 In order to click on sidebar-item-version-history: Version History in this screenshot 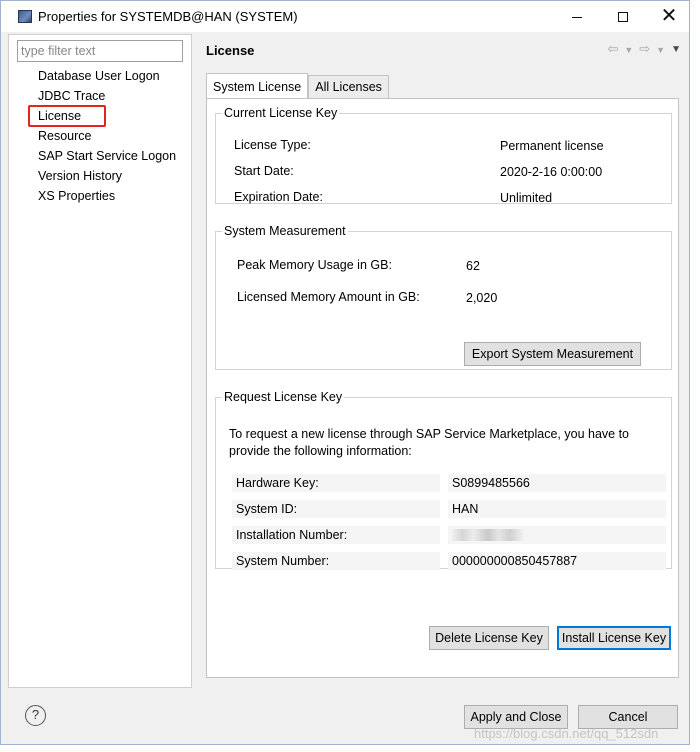, I will do `click(100, 176)`.